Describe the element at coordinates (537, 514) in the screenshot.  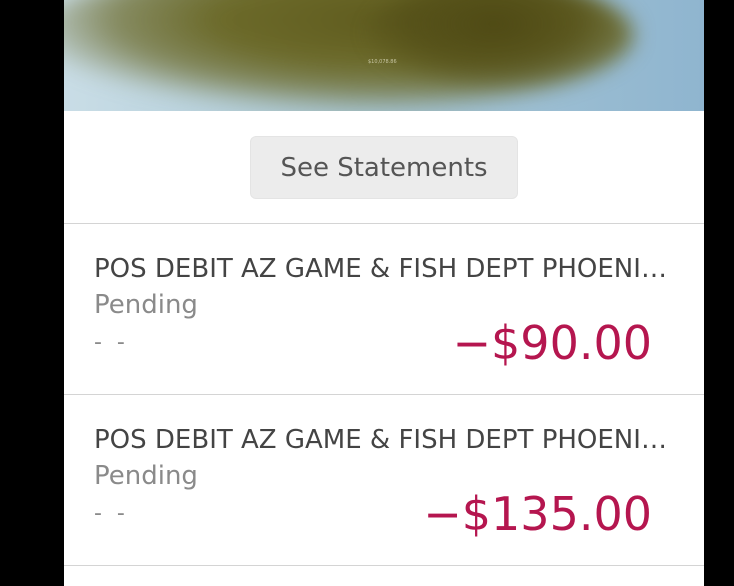
I see `transaction-amount: −$135.00` at that location.